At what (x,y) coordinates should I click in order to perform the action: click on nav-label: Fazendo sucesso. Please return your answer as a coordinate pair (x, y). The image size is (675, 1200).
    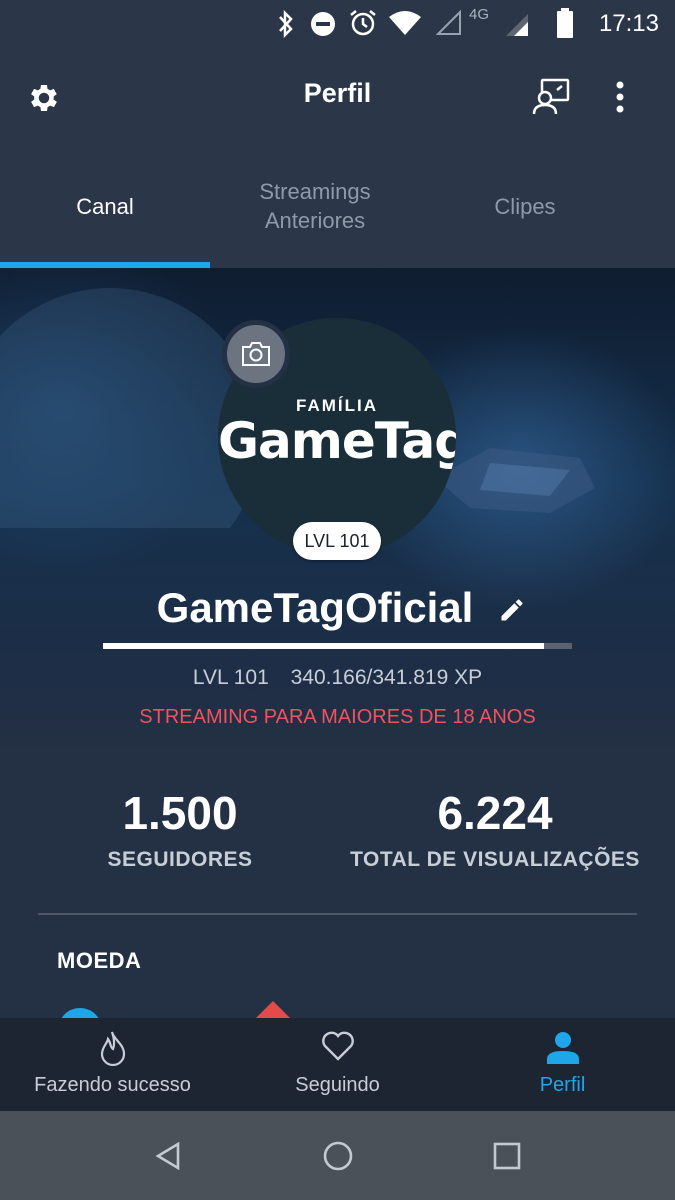
    Looking at the image, I should click on (112, 1085).